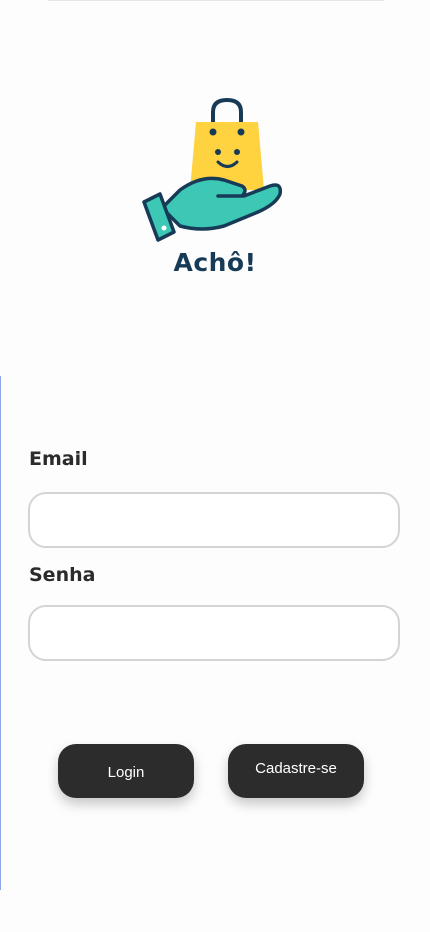  Describe the element at coordinates (214, 520) in the screenshot. I see `email-field` at that location.